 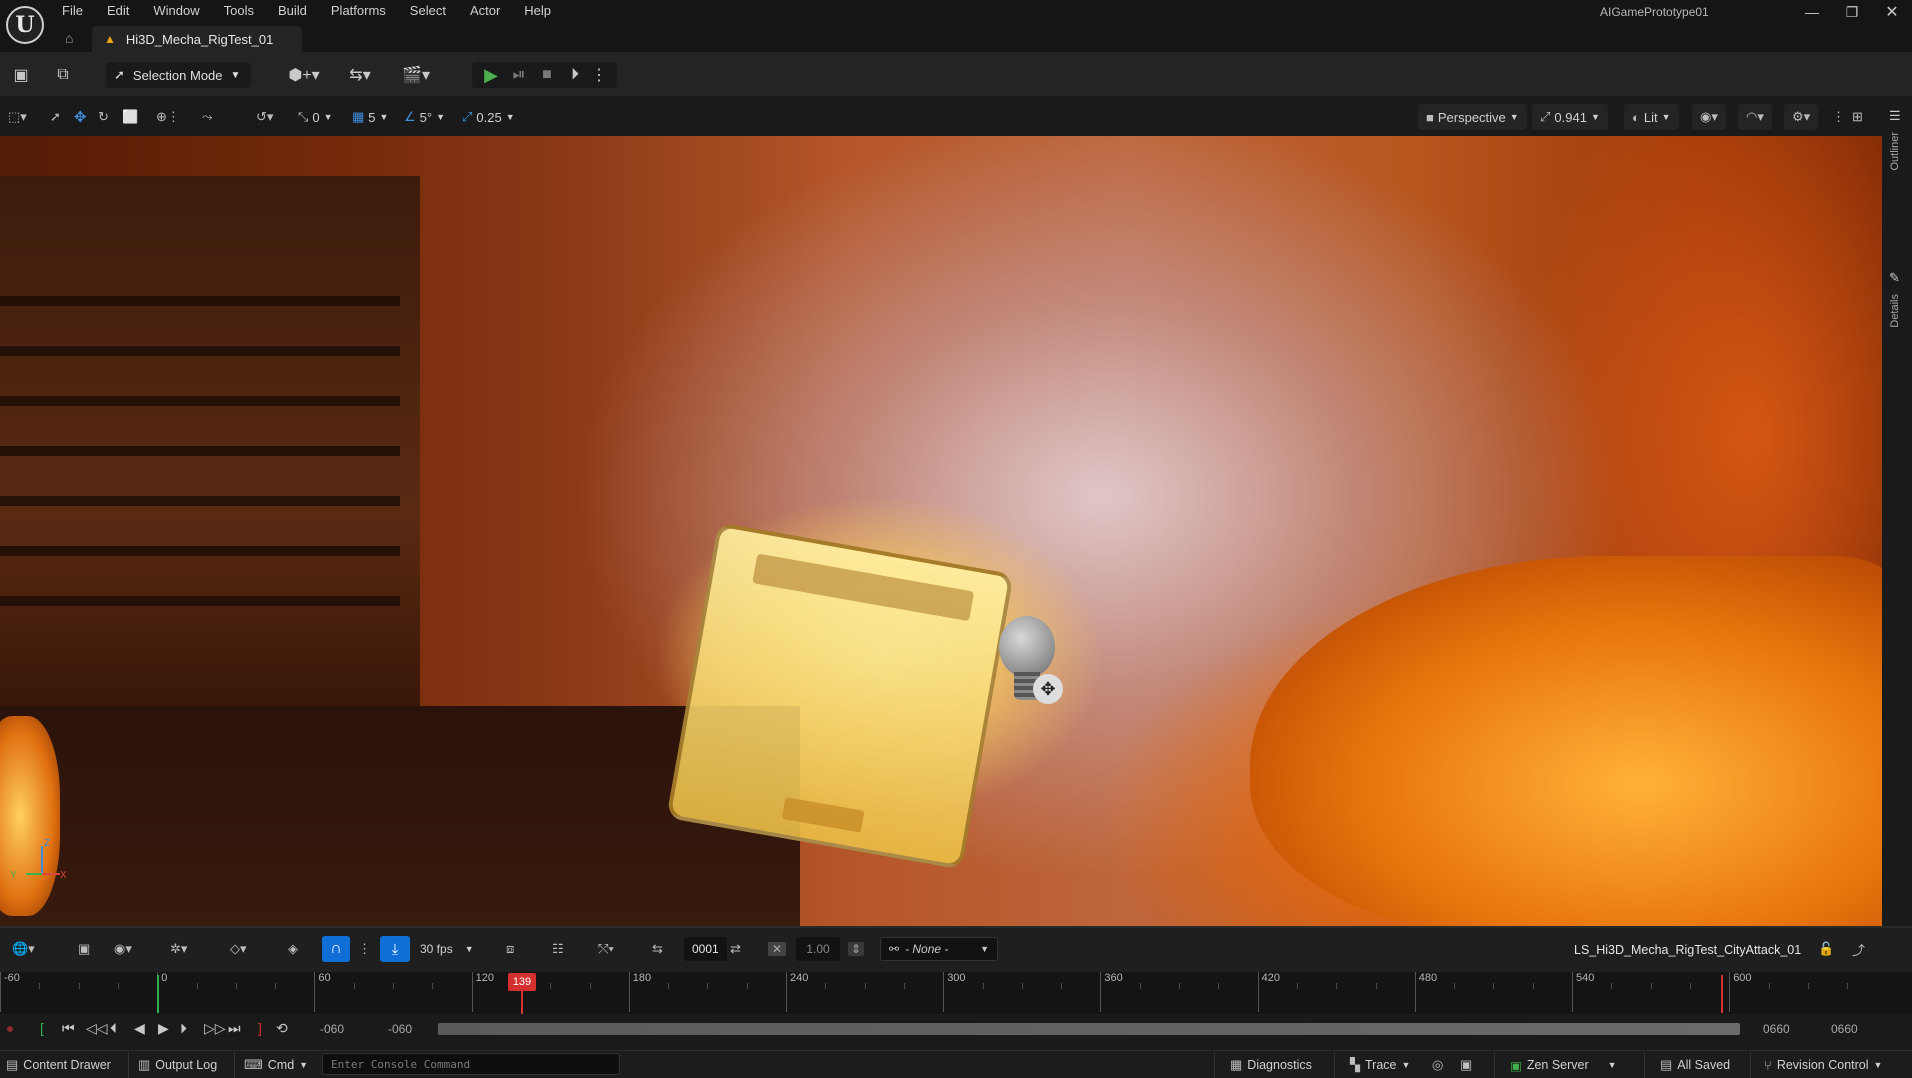 What do you see at coordinates (1089, 1029) in the screenshot?
I see `range-scrollbar-thumb` at bounding box center [1089, 1029].